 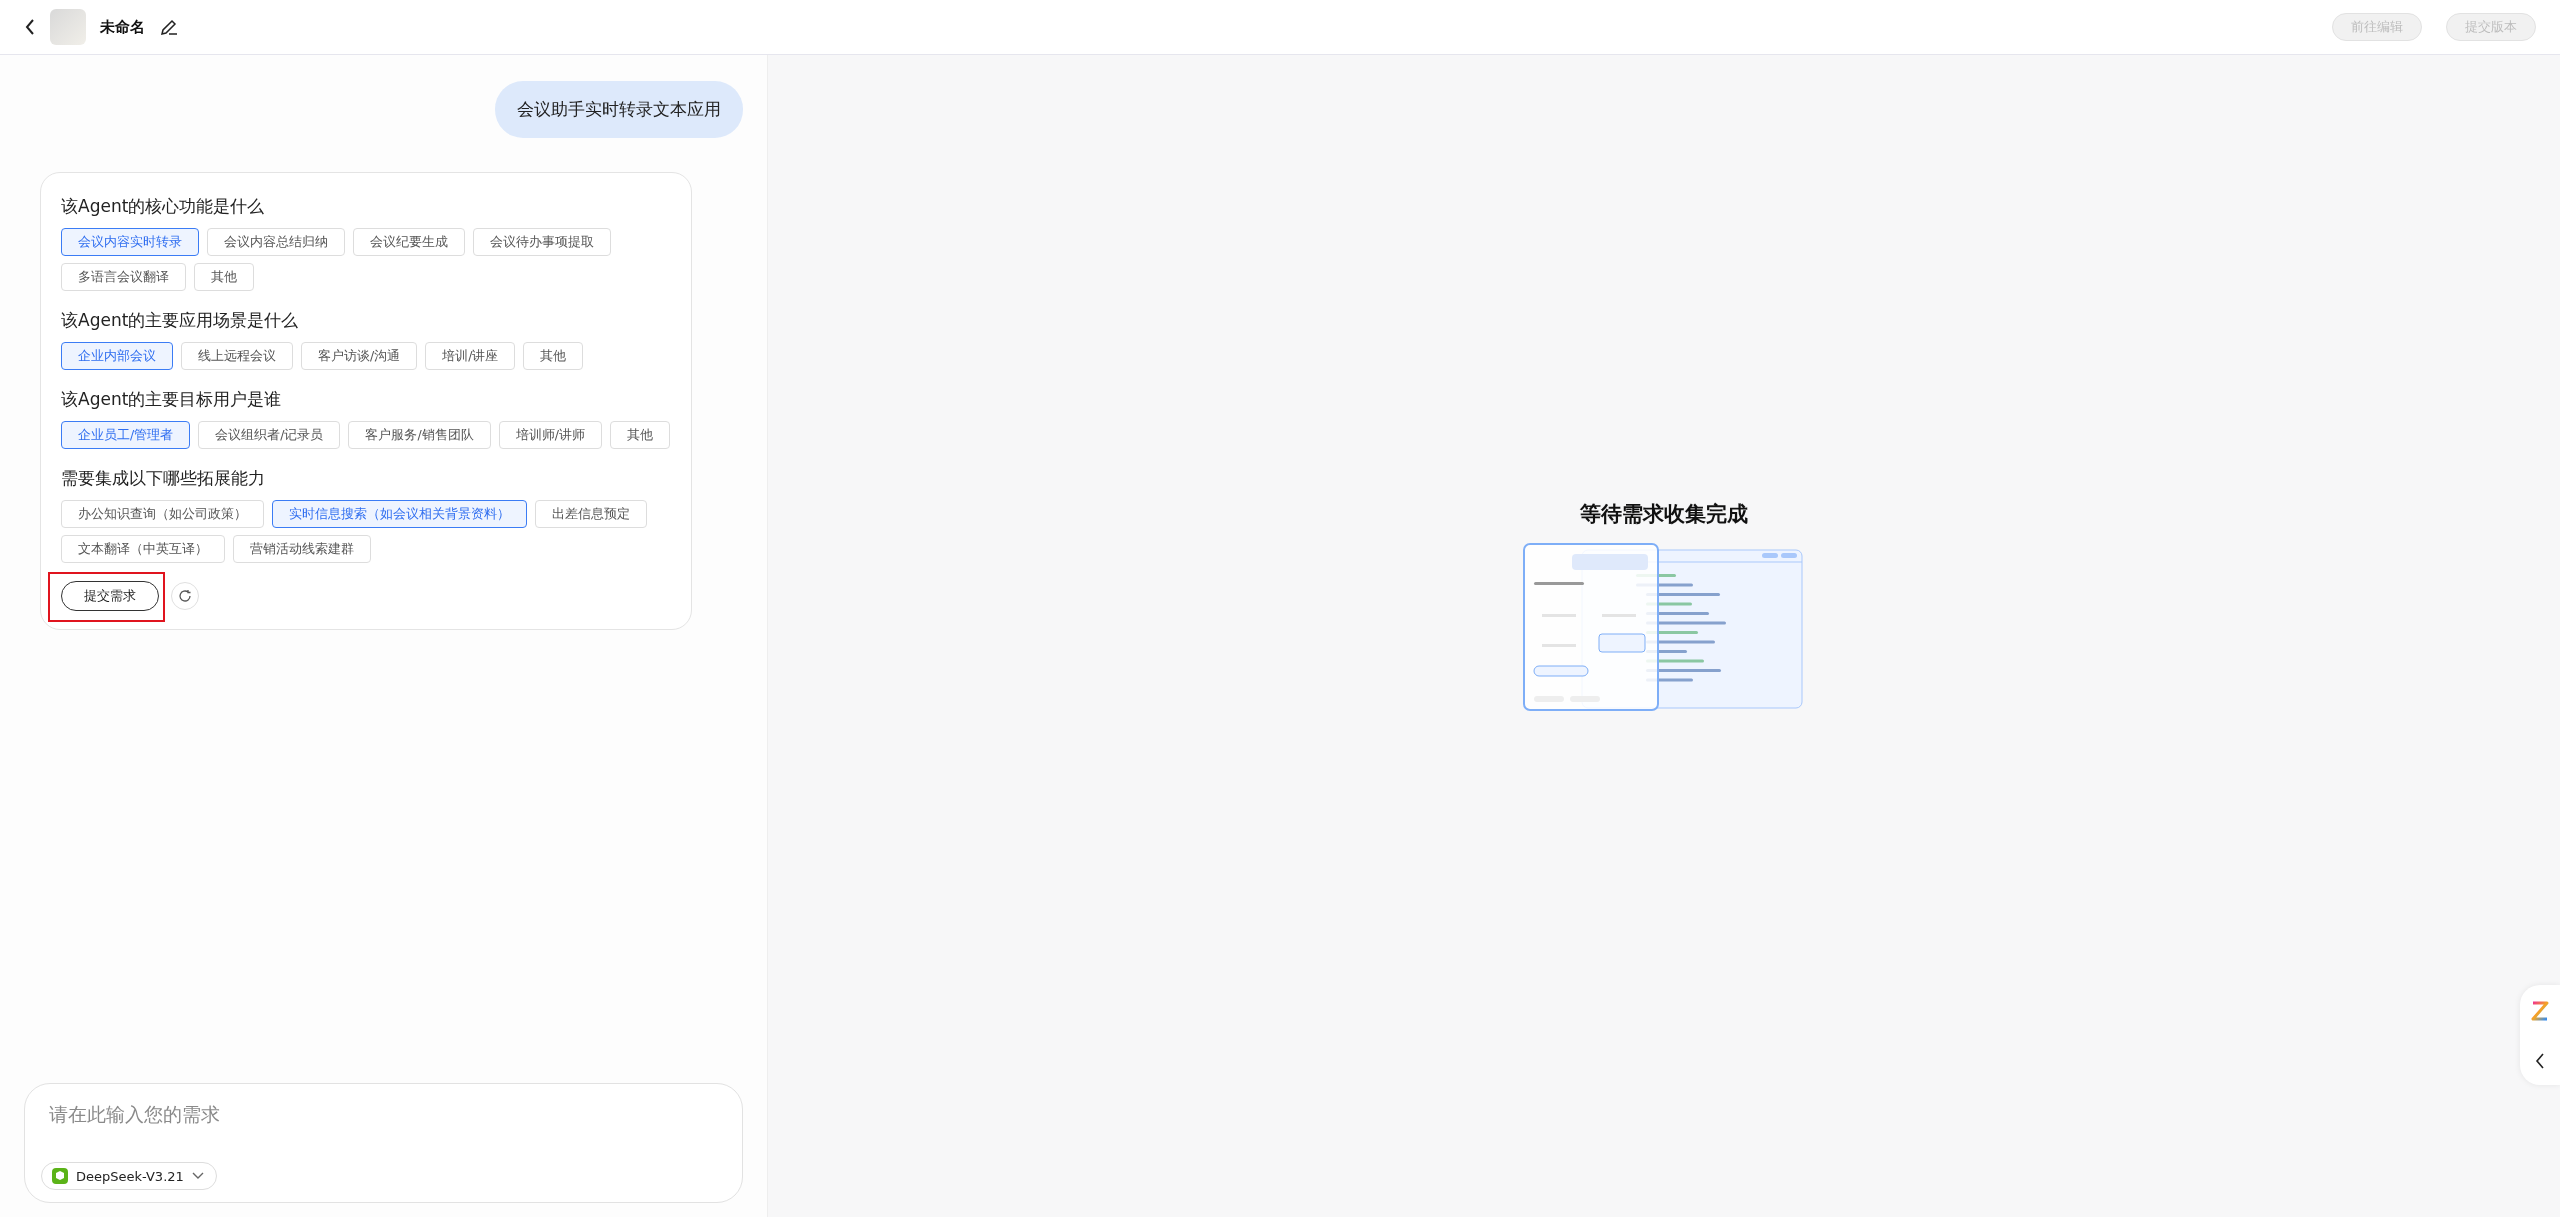 I want to click on refresh-button, so click(x=185, y=596).